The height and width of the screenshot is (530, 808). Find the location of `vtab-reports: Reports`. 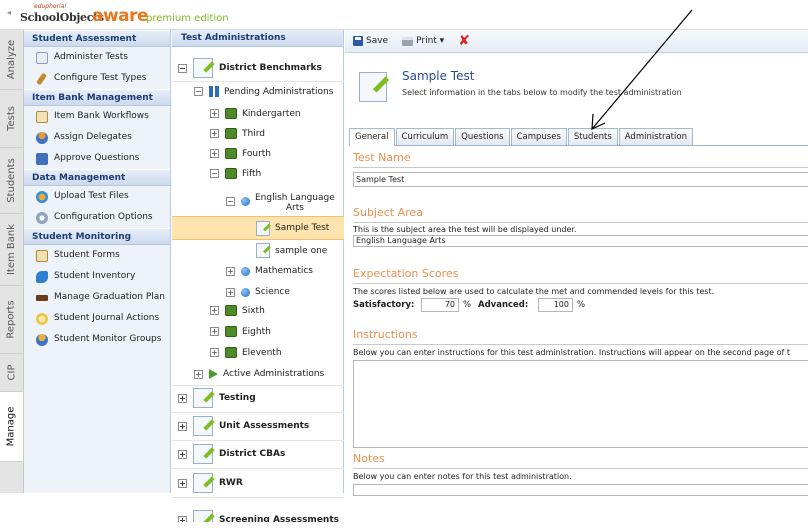

vtab-reports: Reports is located at coordinates (11, 320).